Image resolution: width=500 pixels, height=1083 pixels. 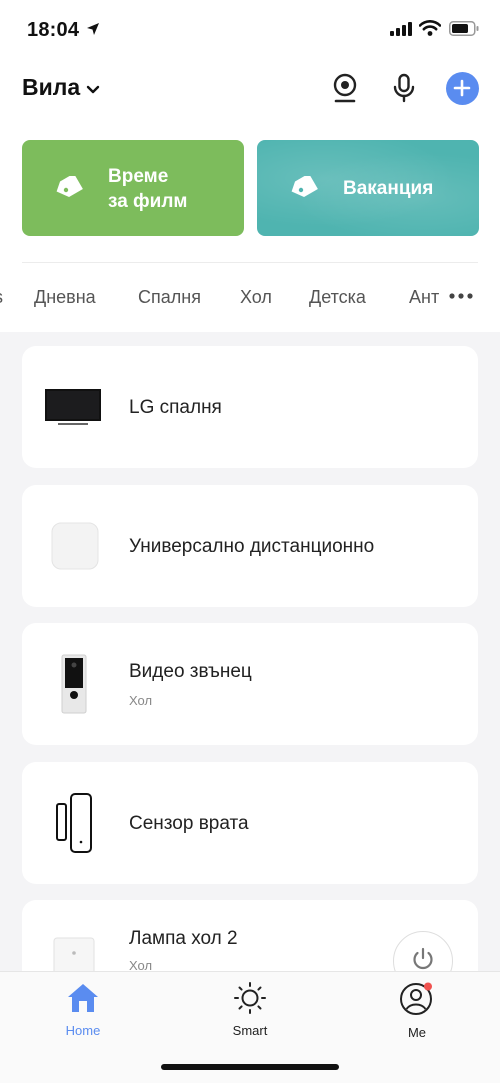 What do you see at coordinates (74, 825) in the screenshot?
I see `door-sensor-icon` at bounding box center [74, 825].